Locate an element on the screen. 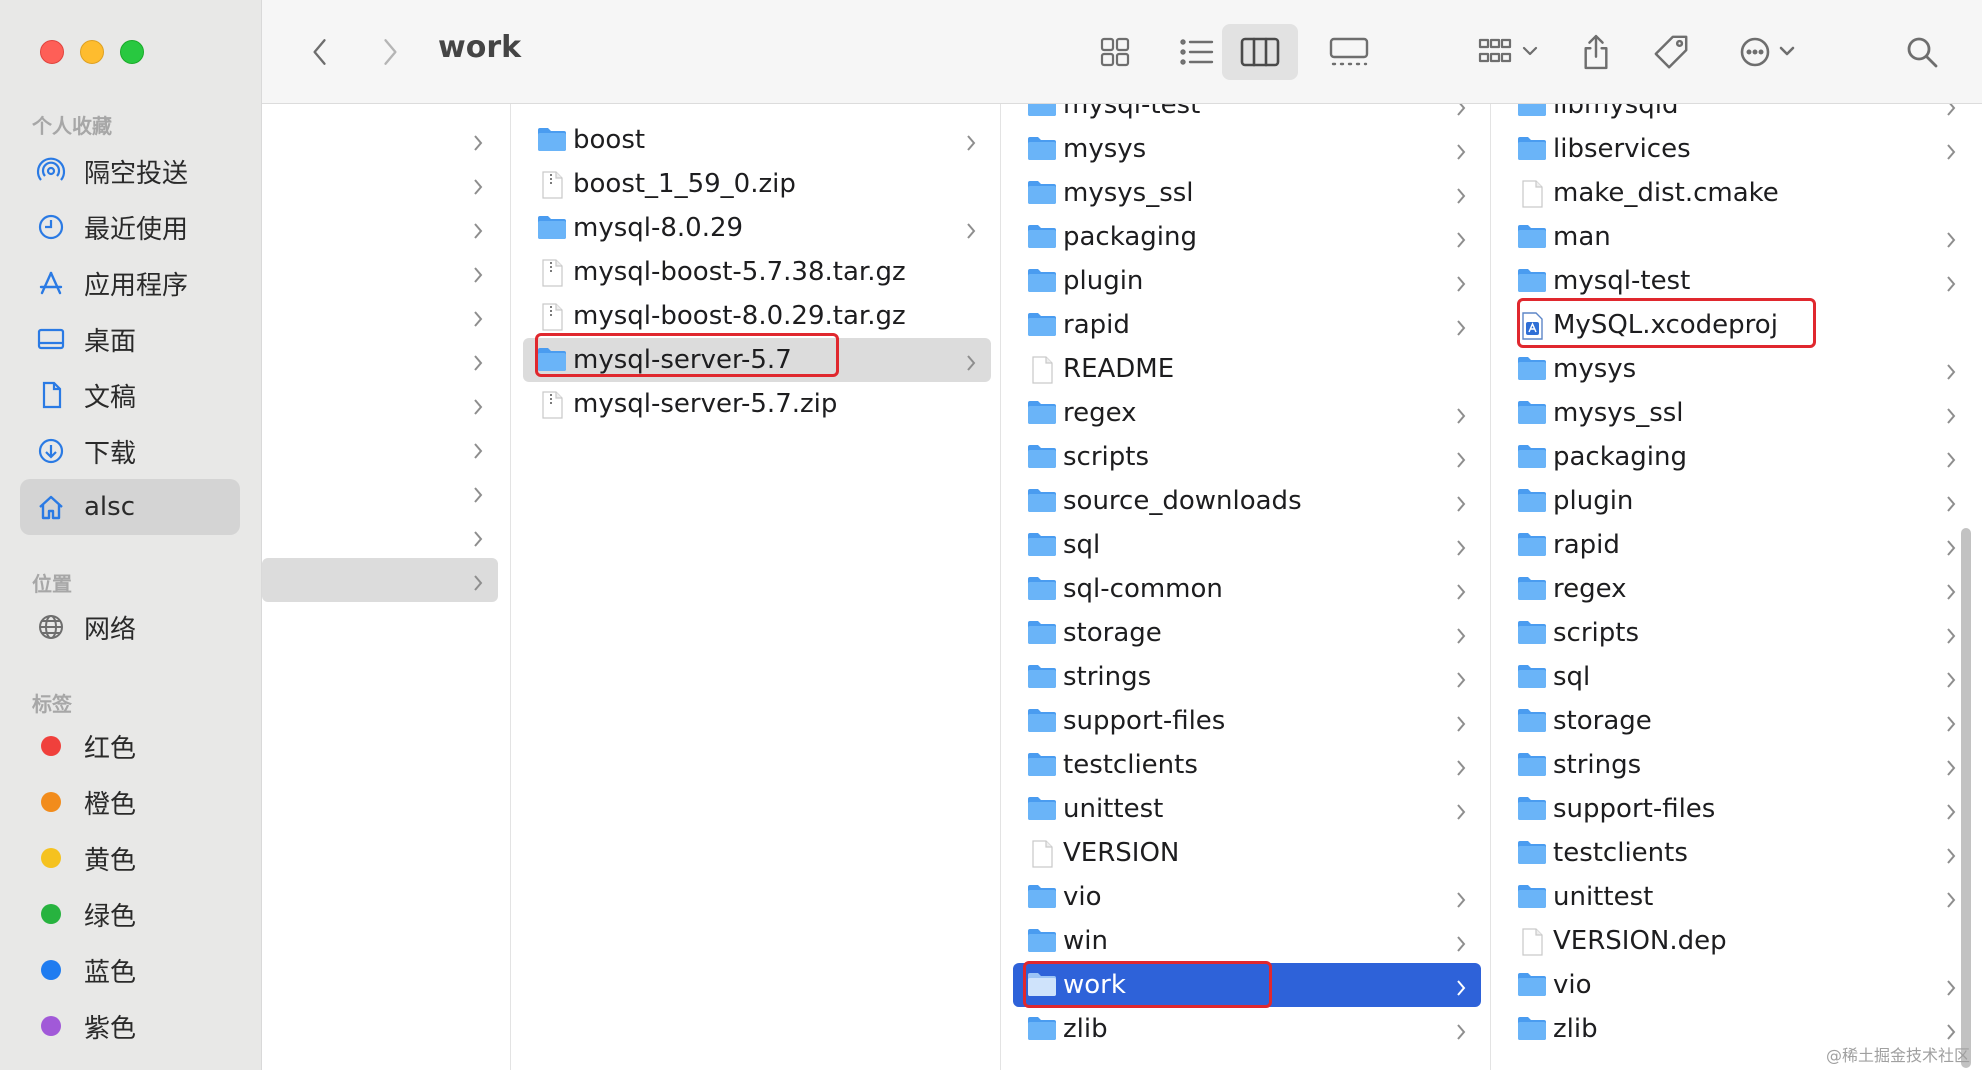 The height and width of the screenshot is (1070, 1982). sidebar-tag-blue: 蓝色 is located at coordinates (130, 970).